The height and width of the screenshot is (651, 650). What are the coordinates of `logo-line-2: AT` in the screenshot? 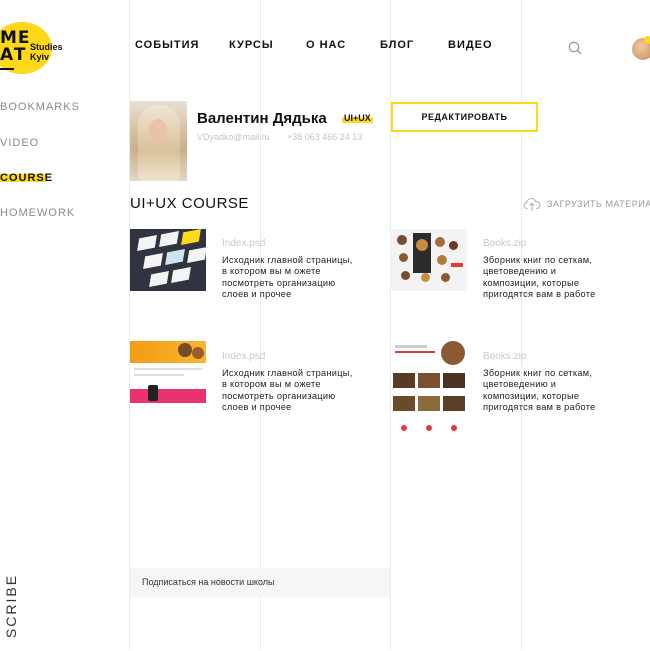 It's located at (14, 55).